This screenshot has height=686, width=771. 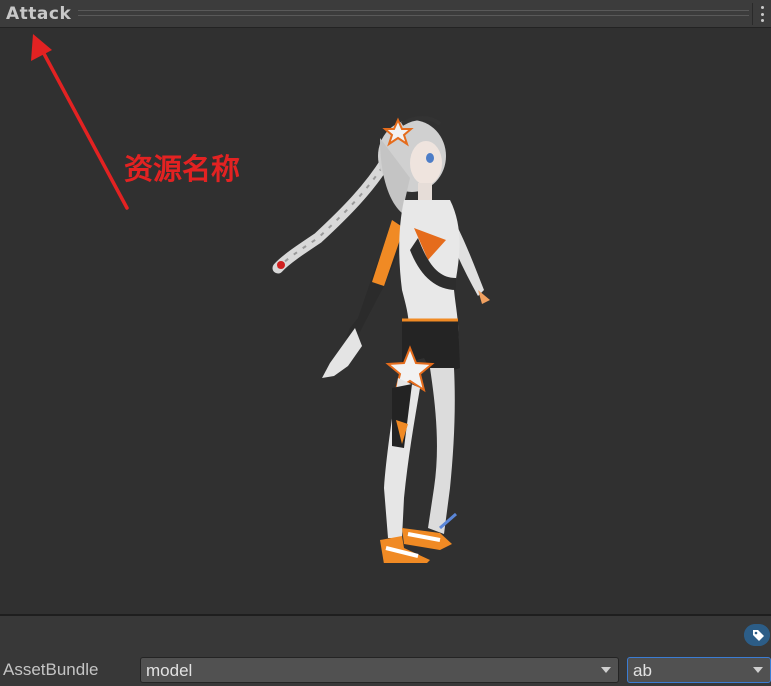 I want to click on asset-title: Attack, so click(x=39, y=14).